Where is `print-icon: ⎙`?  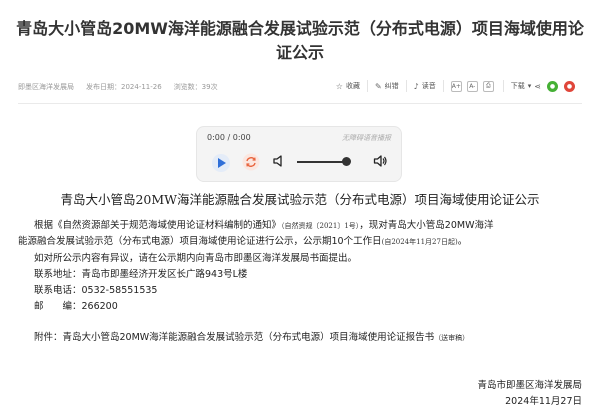 print-icon: ⎙ is located at coordinates (488, 86).